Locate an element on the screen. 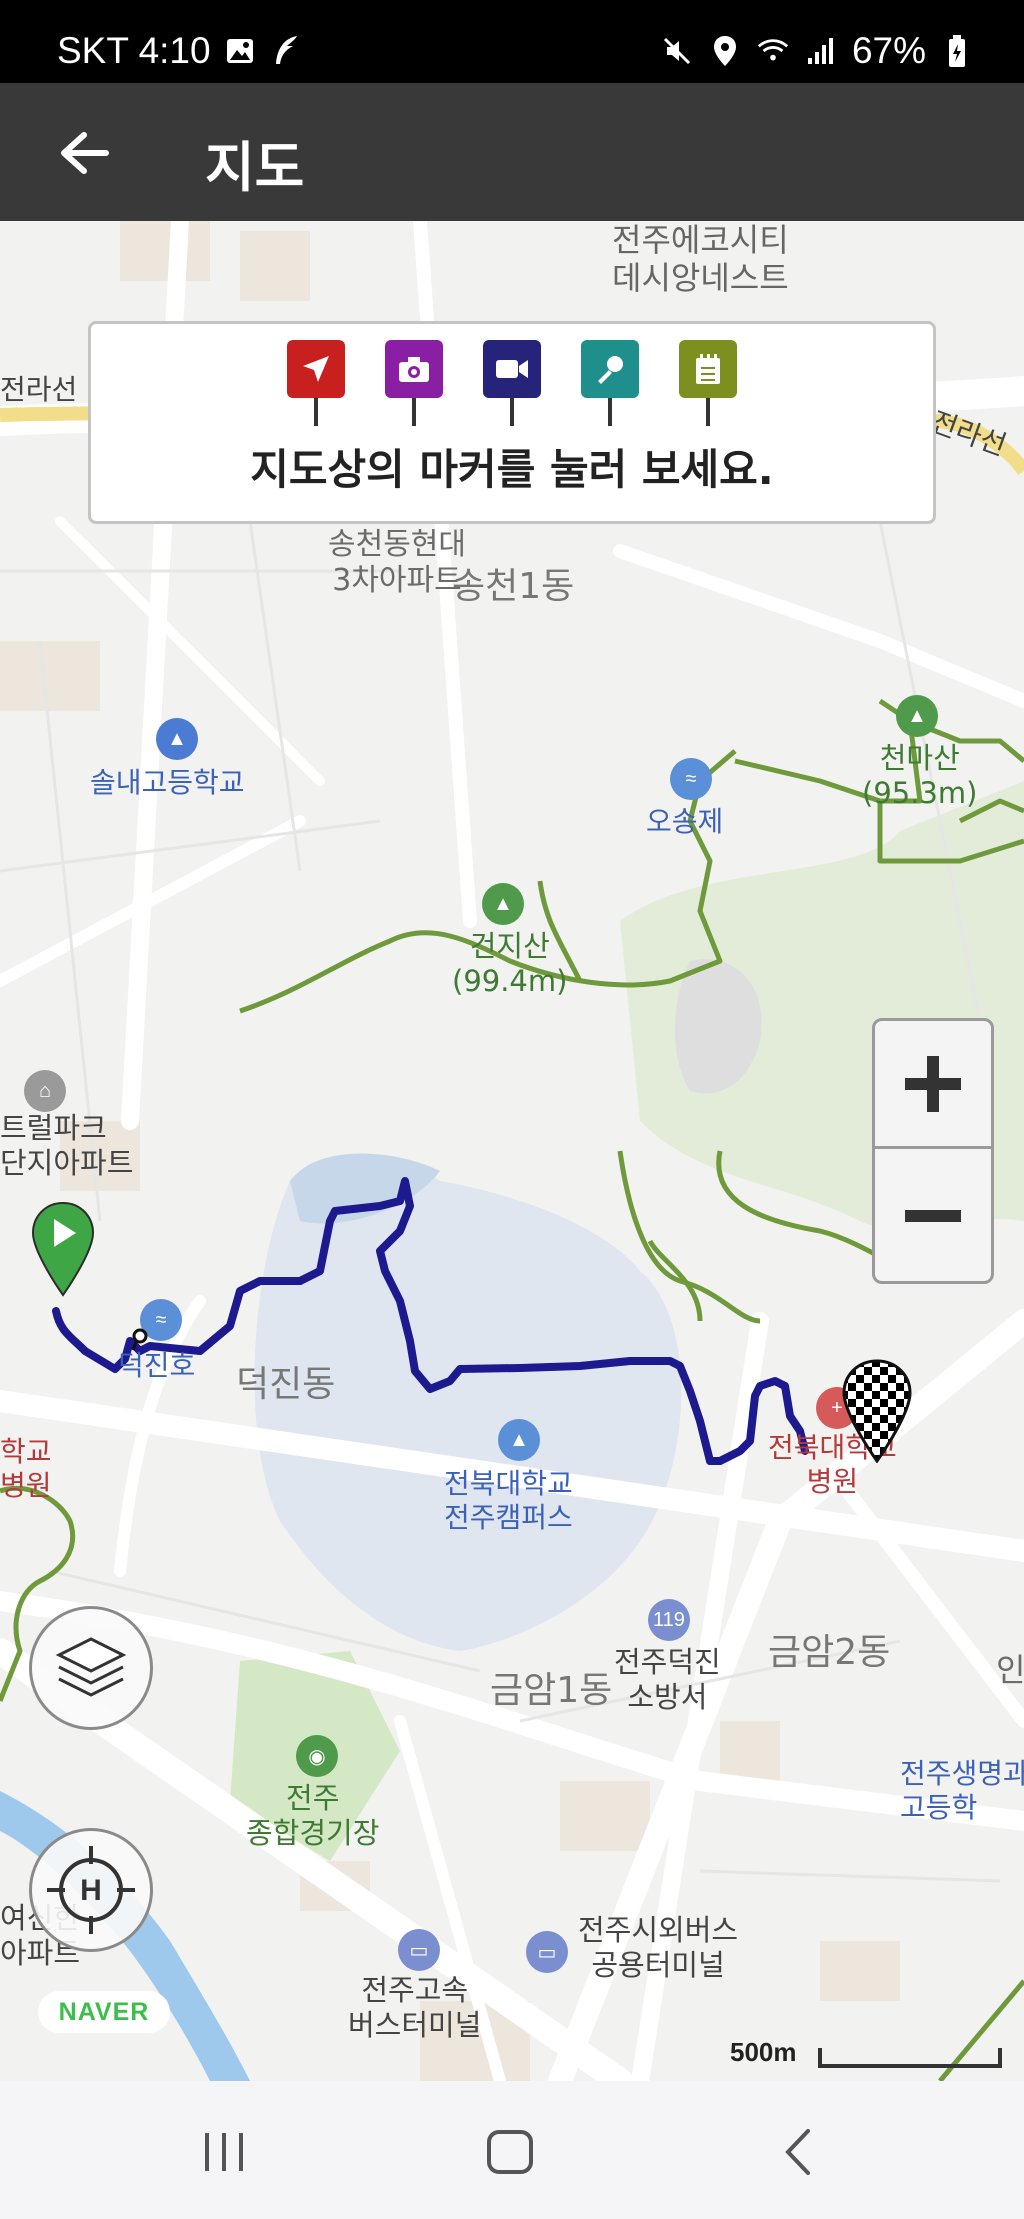 This screenshot has height=2219, width=1024. map-label-geonjisan: 건지산 (99.4m) is located at coordinates (510, 963).